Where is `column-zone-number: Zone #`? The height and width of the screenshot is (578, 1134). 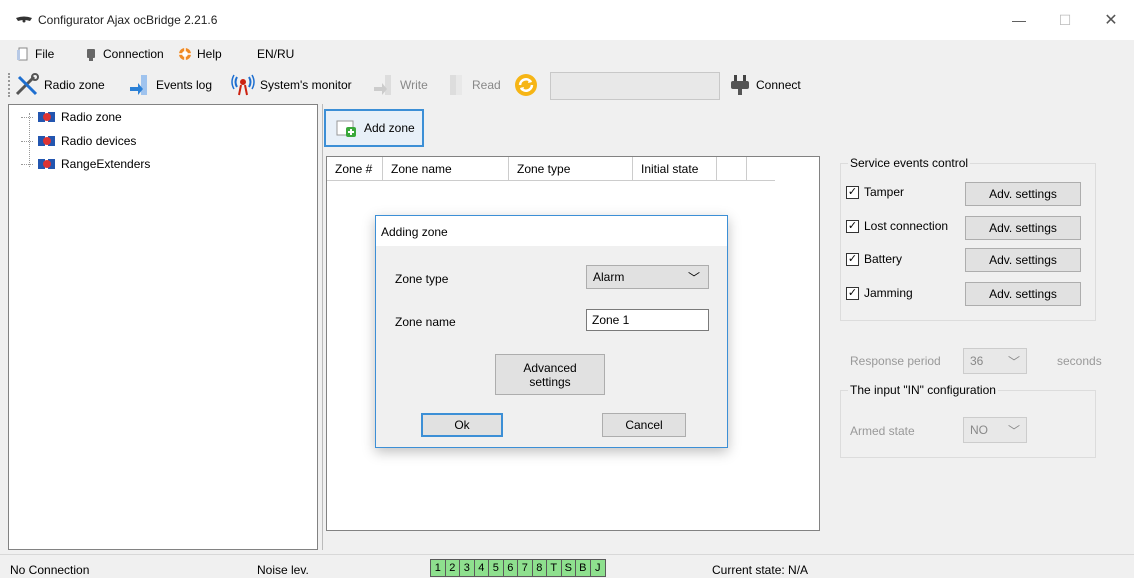 column-zone-number: Zone # is located at coordinates (355, 169).